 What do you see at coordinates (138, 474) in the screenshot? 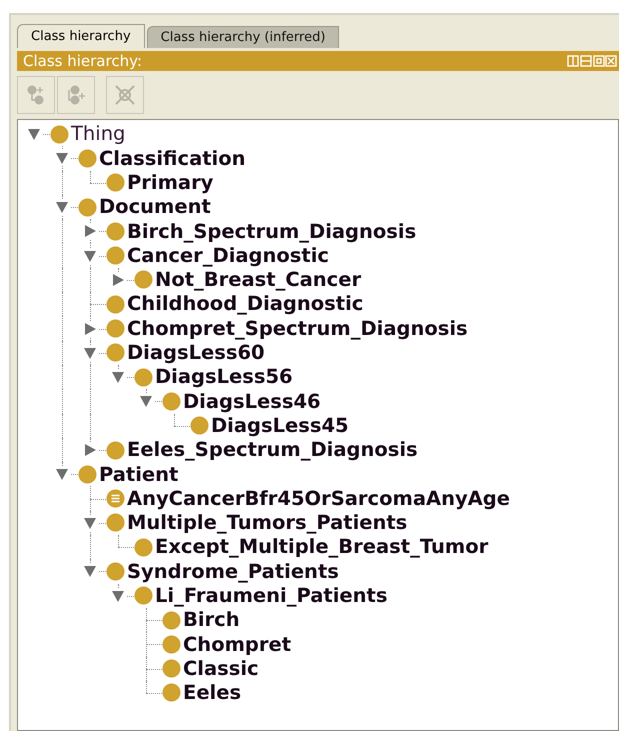
I see `tree-item: Patient` at bounding box center [138, 474].